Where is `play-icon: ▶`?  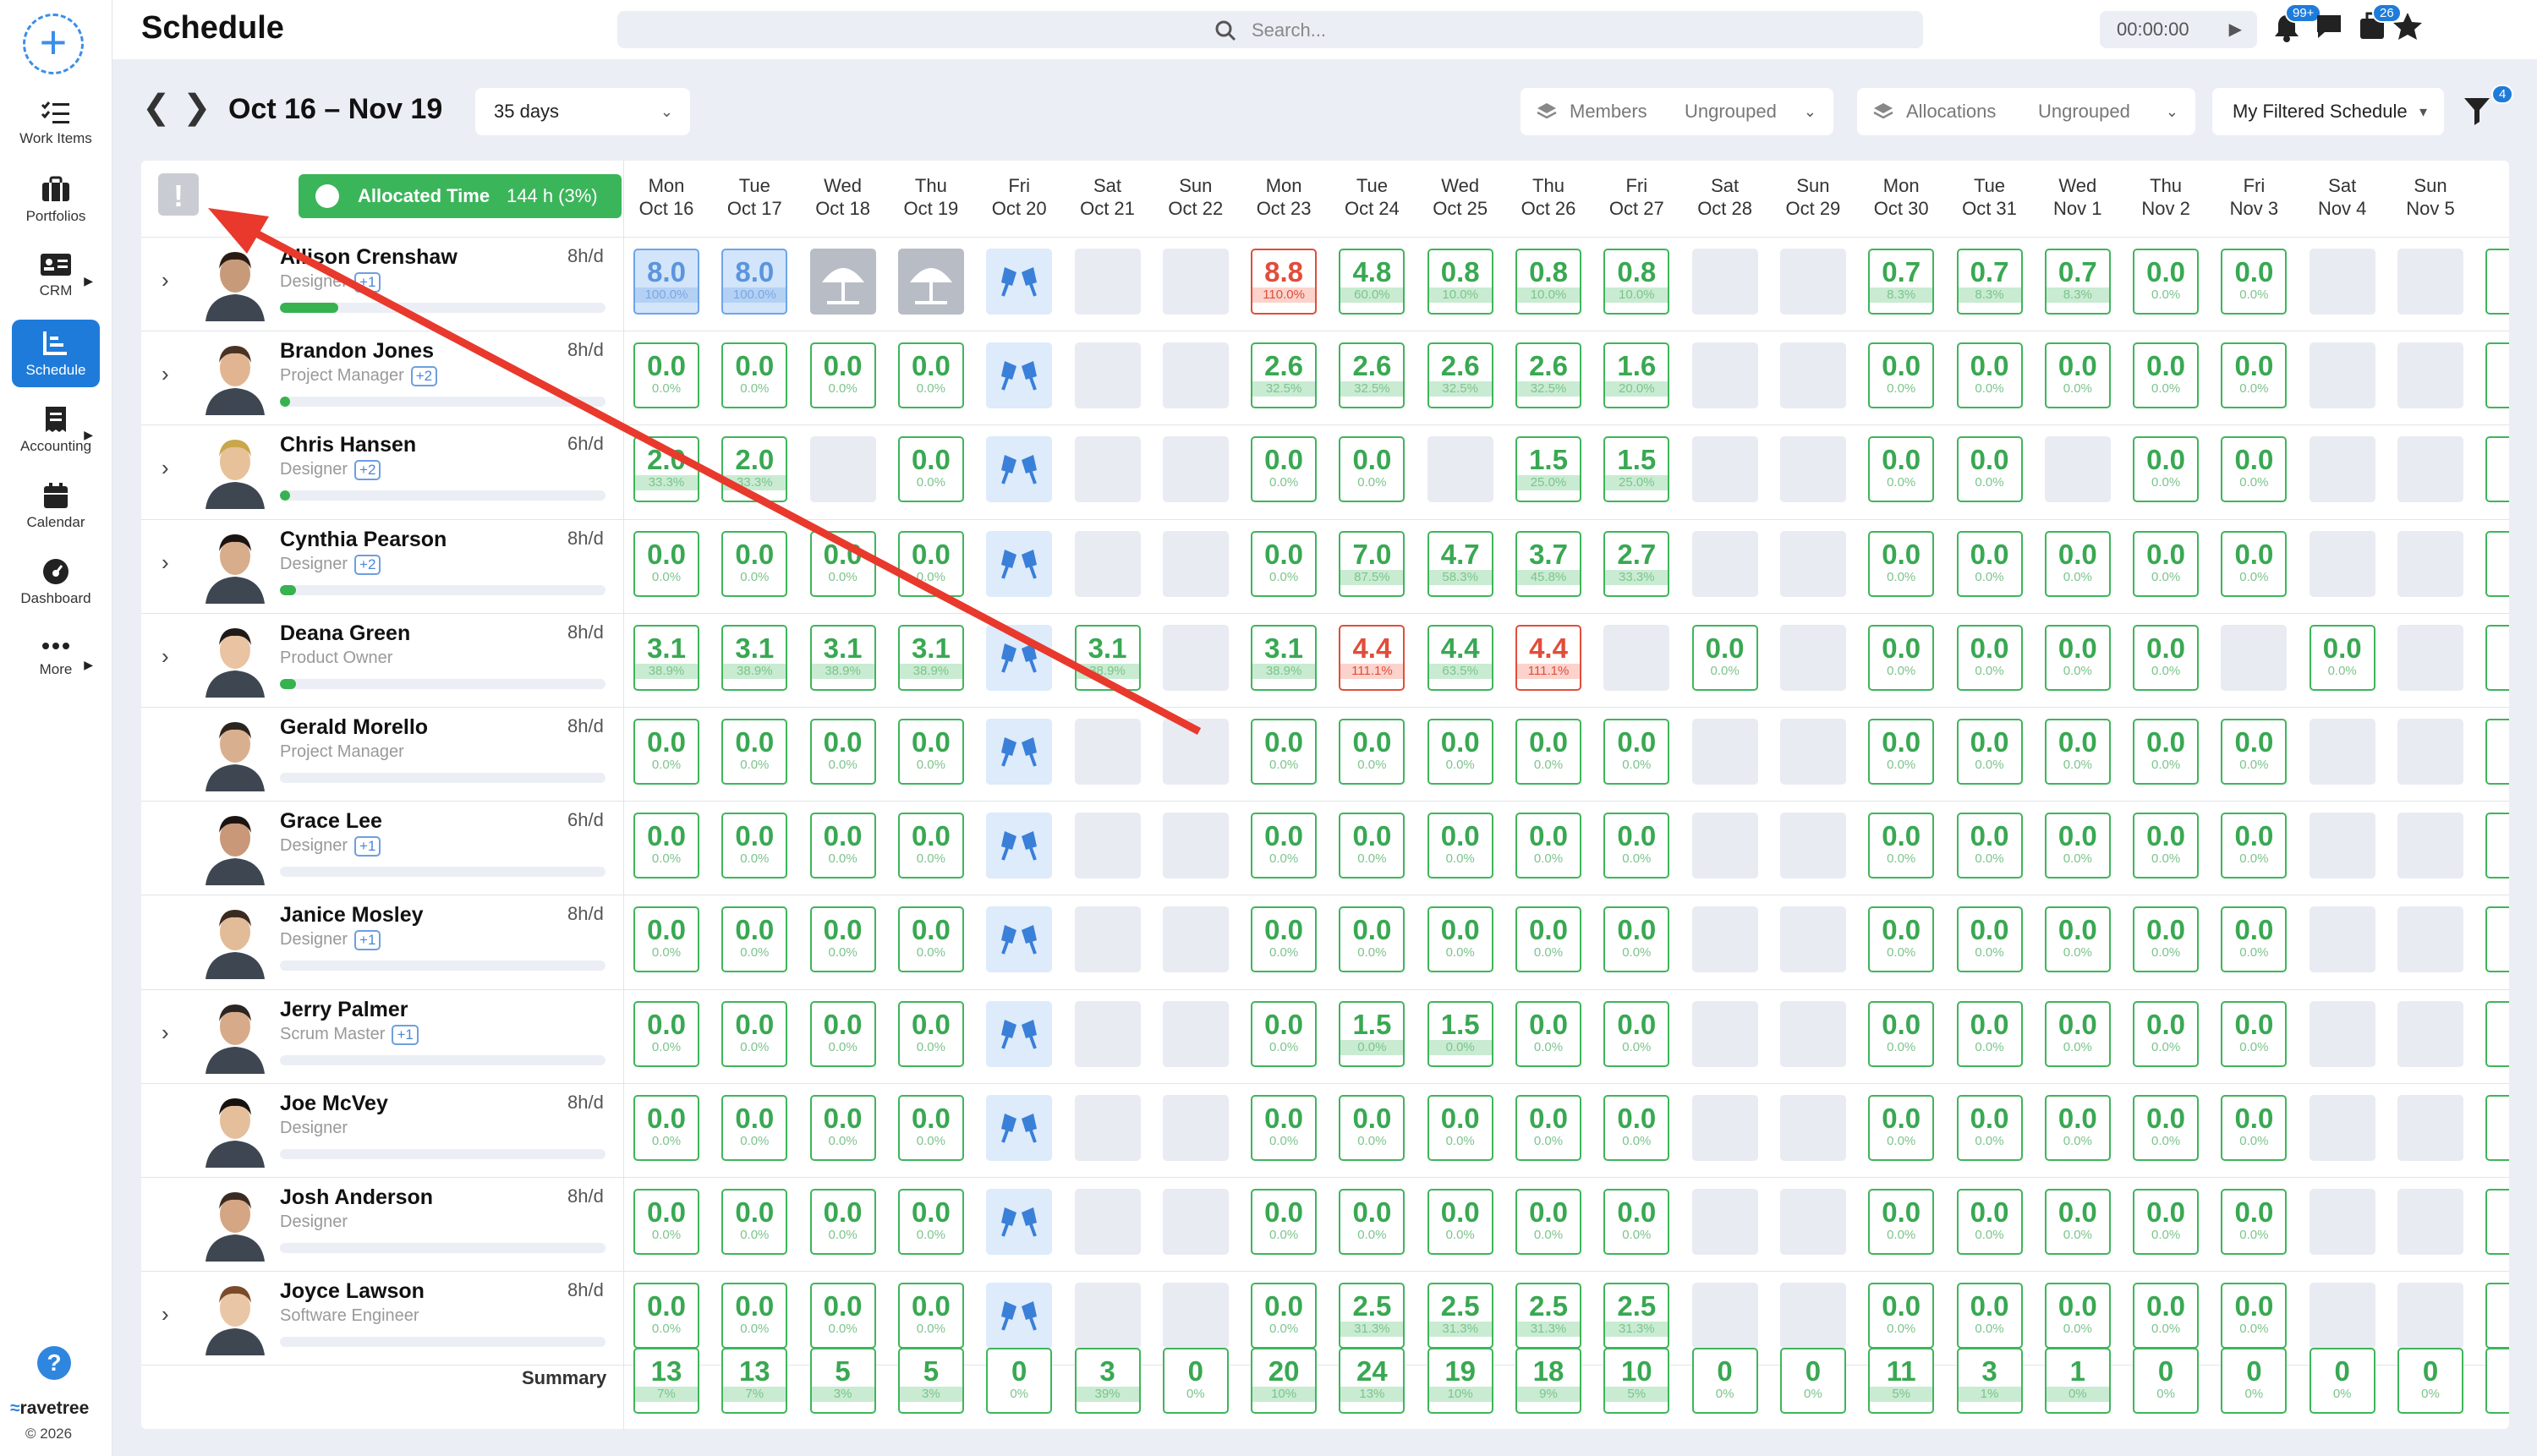 play-icon: ▶ is located at coordinates (2235, 30).